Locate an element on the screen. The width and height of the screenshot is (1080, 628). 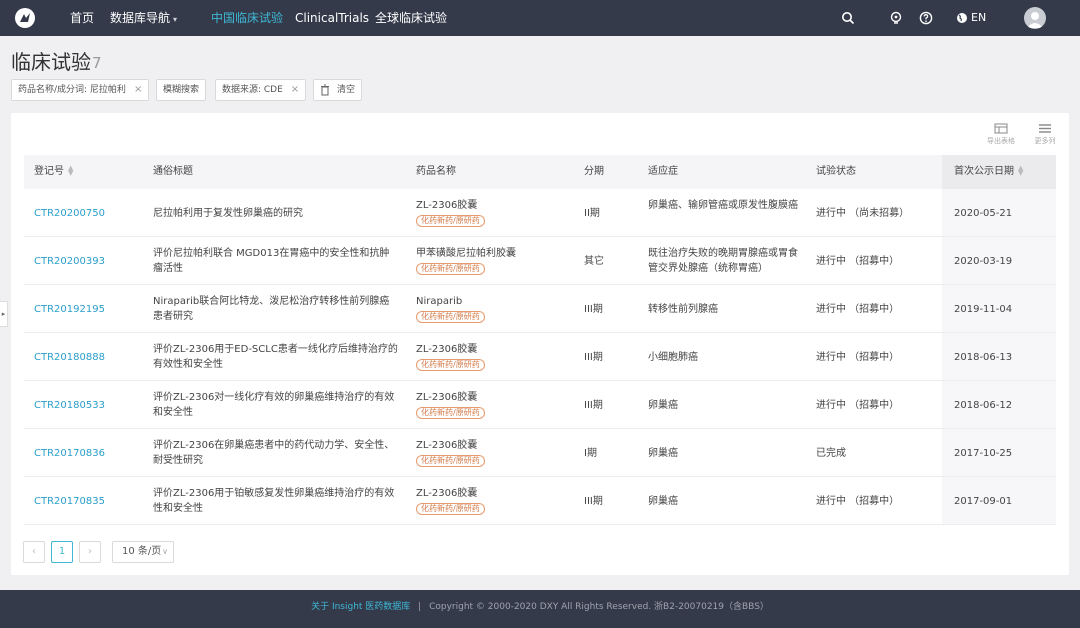
trial-date: 2017-10-25 is located at coordinates (983, 453).